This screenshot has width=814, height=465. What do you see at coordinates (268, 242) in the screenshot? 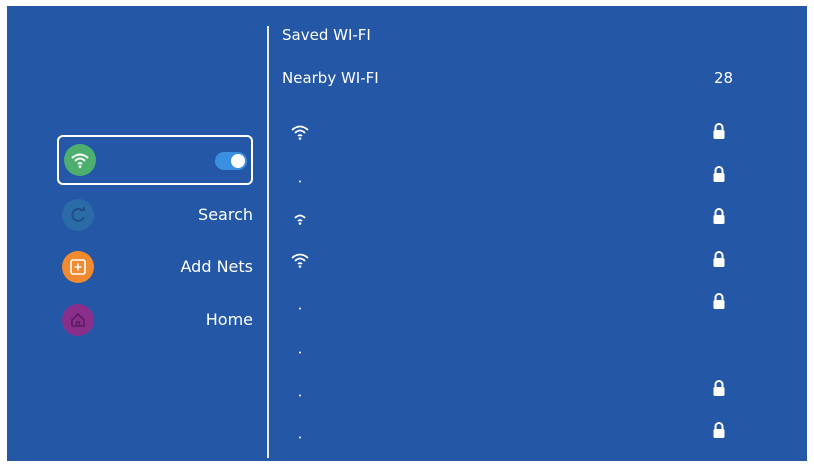
I see `panel-divider` at bounding box center [268, 242].